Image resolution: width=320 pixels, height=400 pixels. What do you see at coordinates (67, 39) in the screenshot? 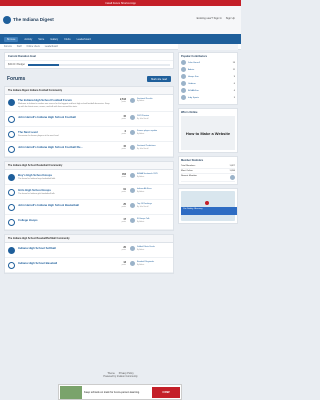
I see `nav-clubs: Clubs` at bounding box center [67, 39].